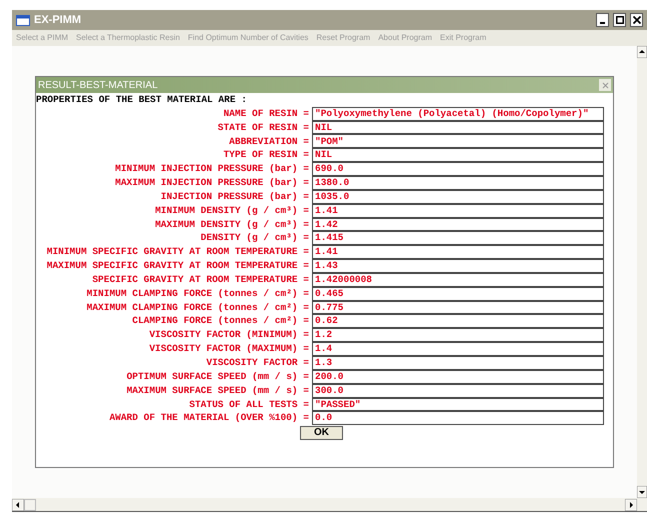 The width and height of the screenshot is (647, 525). What do you see at coordinates (631, 504) in the screenshot?
I see `scroll-right-icon` at bounding box center [631, 504].